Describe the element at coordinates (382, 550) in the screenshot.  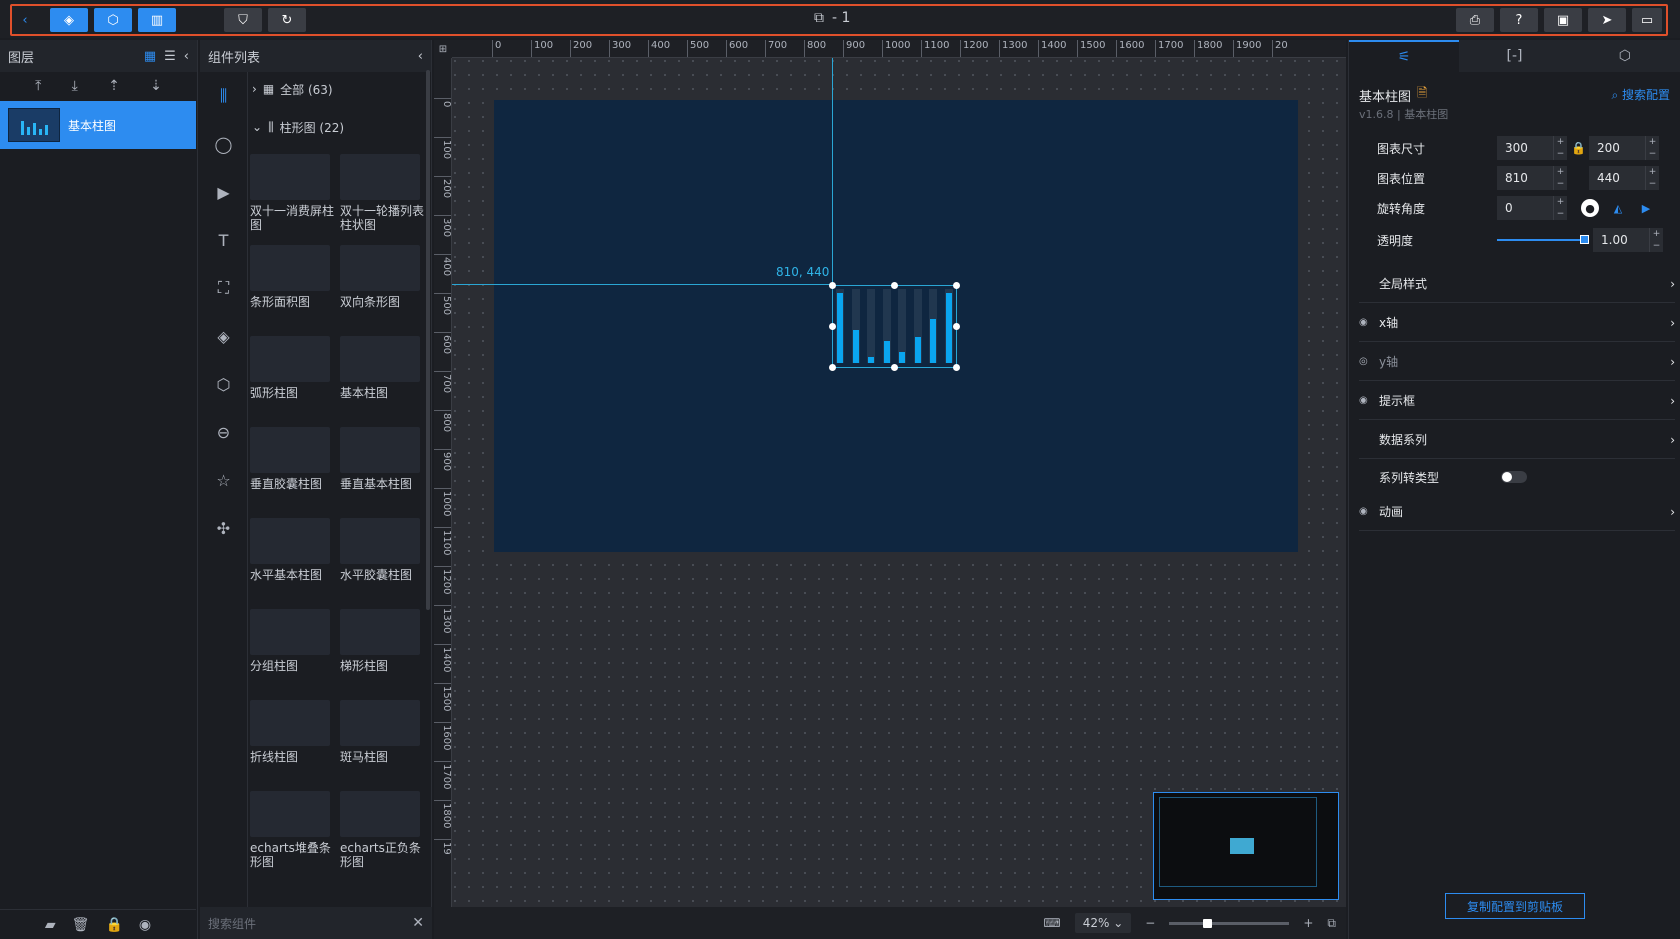
I see `component-card: 水平胶囊柱图` at that location.